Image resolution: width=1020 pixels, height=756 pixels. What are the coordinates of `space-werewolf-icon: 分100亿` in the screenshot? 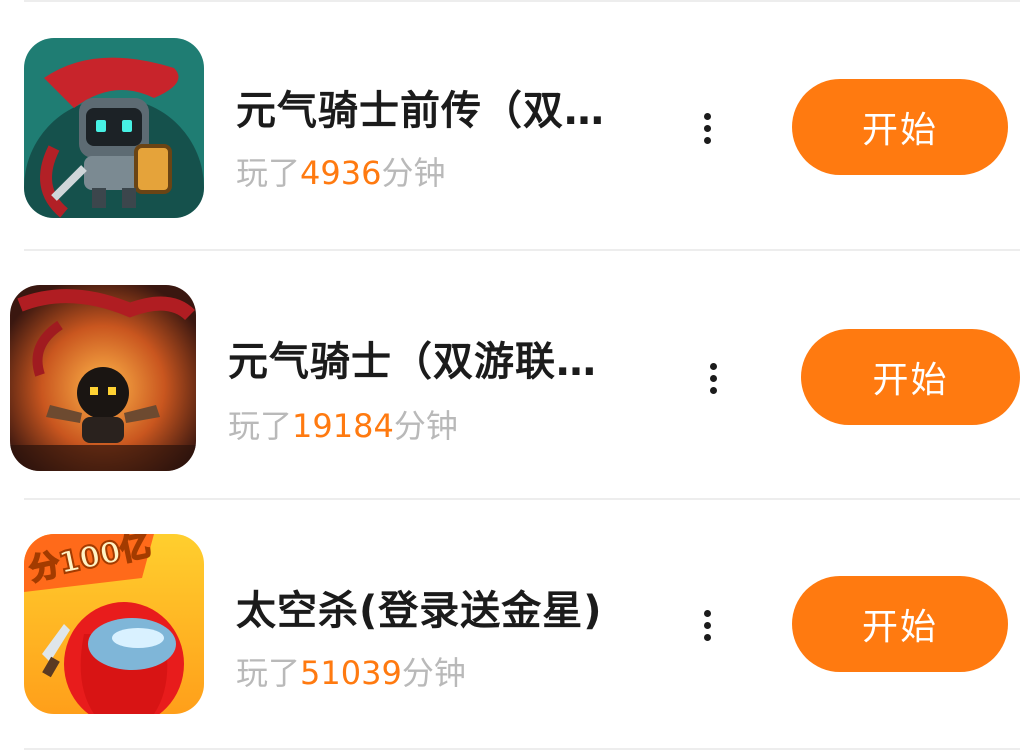 It's located at (114, 624).